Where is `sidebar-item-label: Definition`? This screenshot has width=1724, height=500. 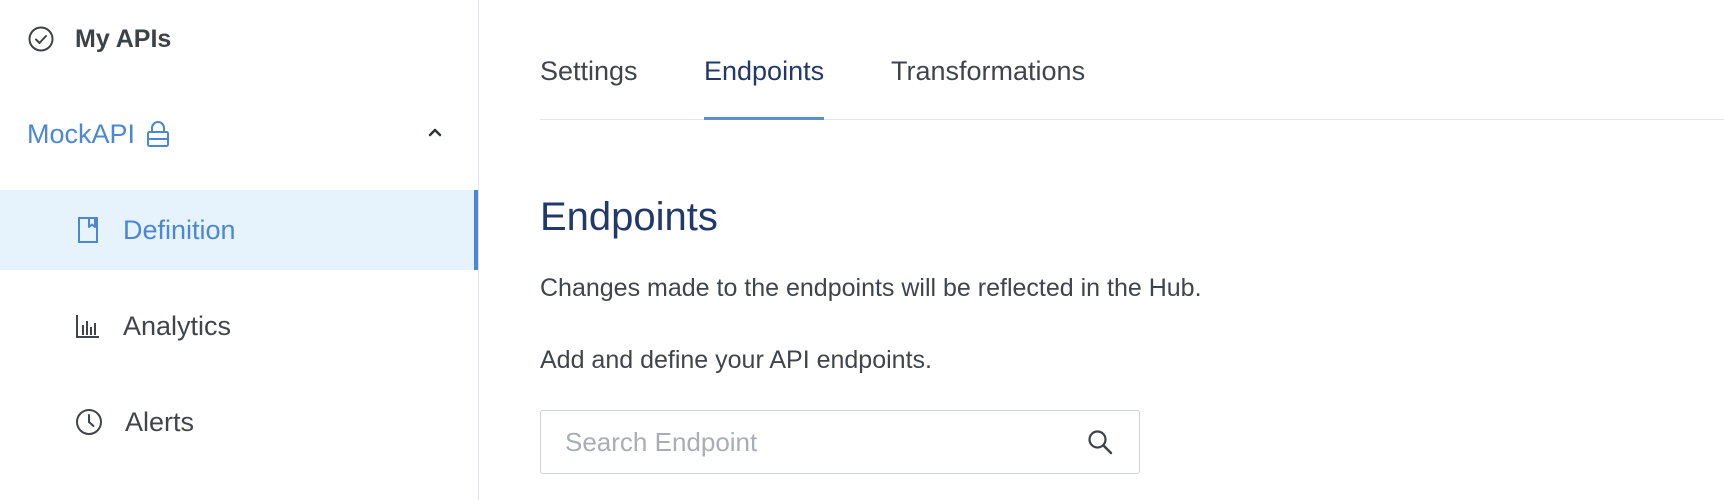 sidebar-item-label: Definition is located at coordinates (179, 229).